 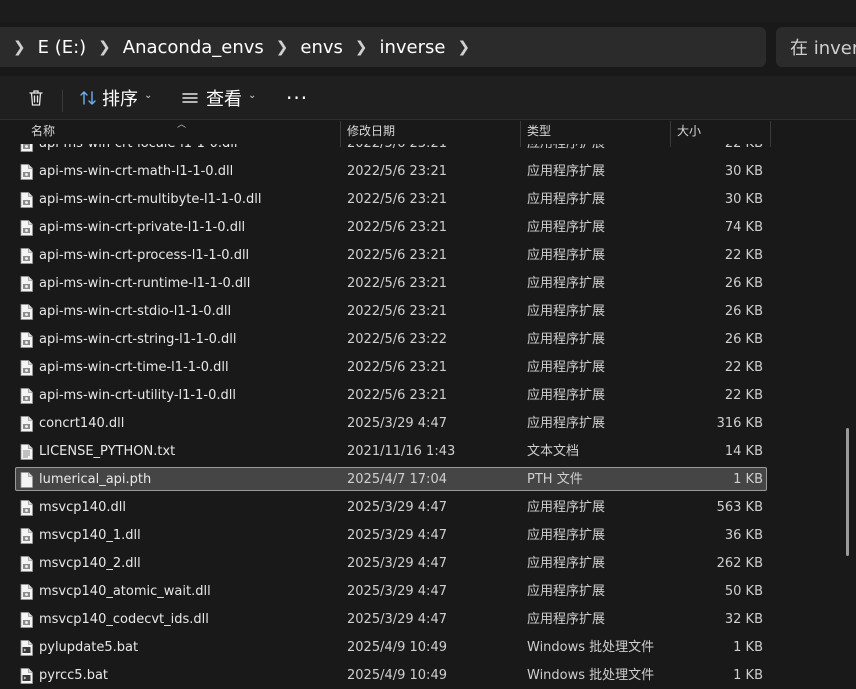 I want to click on command-bar: 排序 ⌄ 查看 ⌄ ···, so click(x=428, y=98).